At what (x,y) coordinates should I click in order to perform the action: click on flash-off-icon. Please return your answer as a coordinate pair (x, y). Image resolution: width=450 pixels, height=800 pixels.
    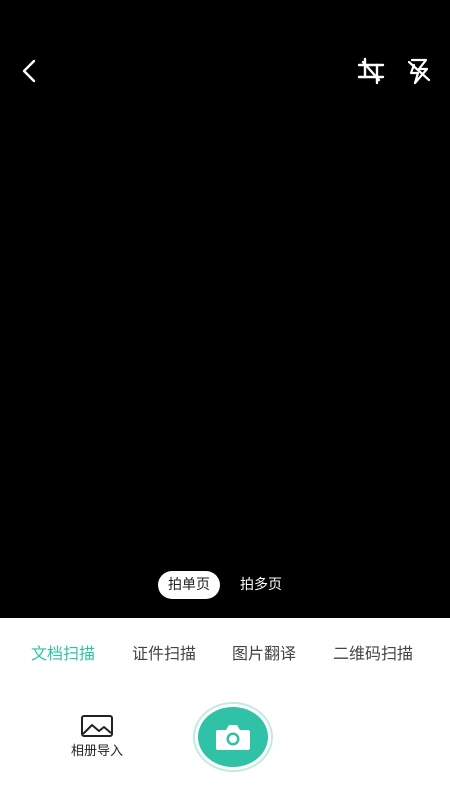
    Looking at the image, I should click on (419, 71).